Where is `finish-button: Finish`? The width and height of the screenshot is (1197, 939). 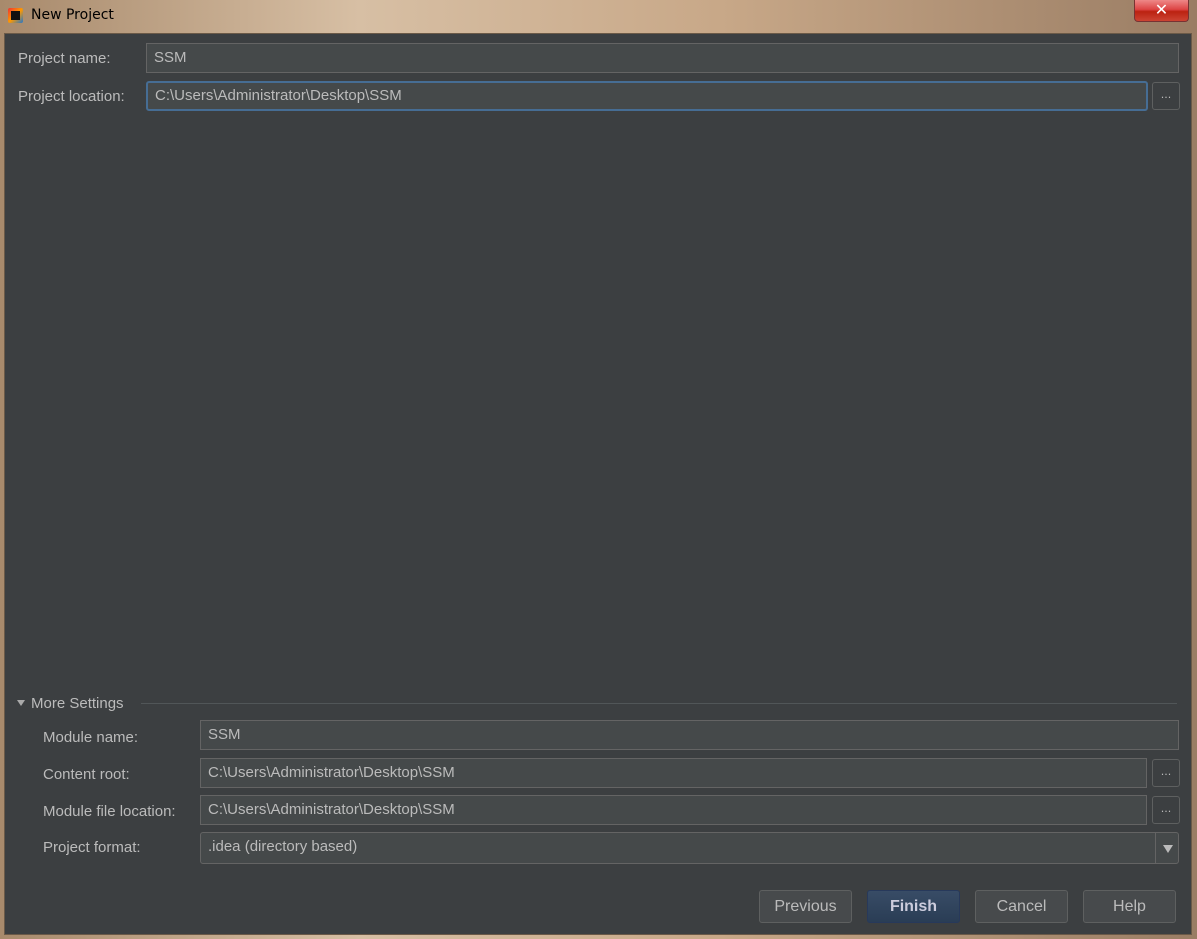 finish-button: Finish is located at coordinates (913, 906).